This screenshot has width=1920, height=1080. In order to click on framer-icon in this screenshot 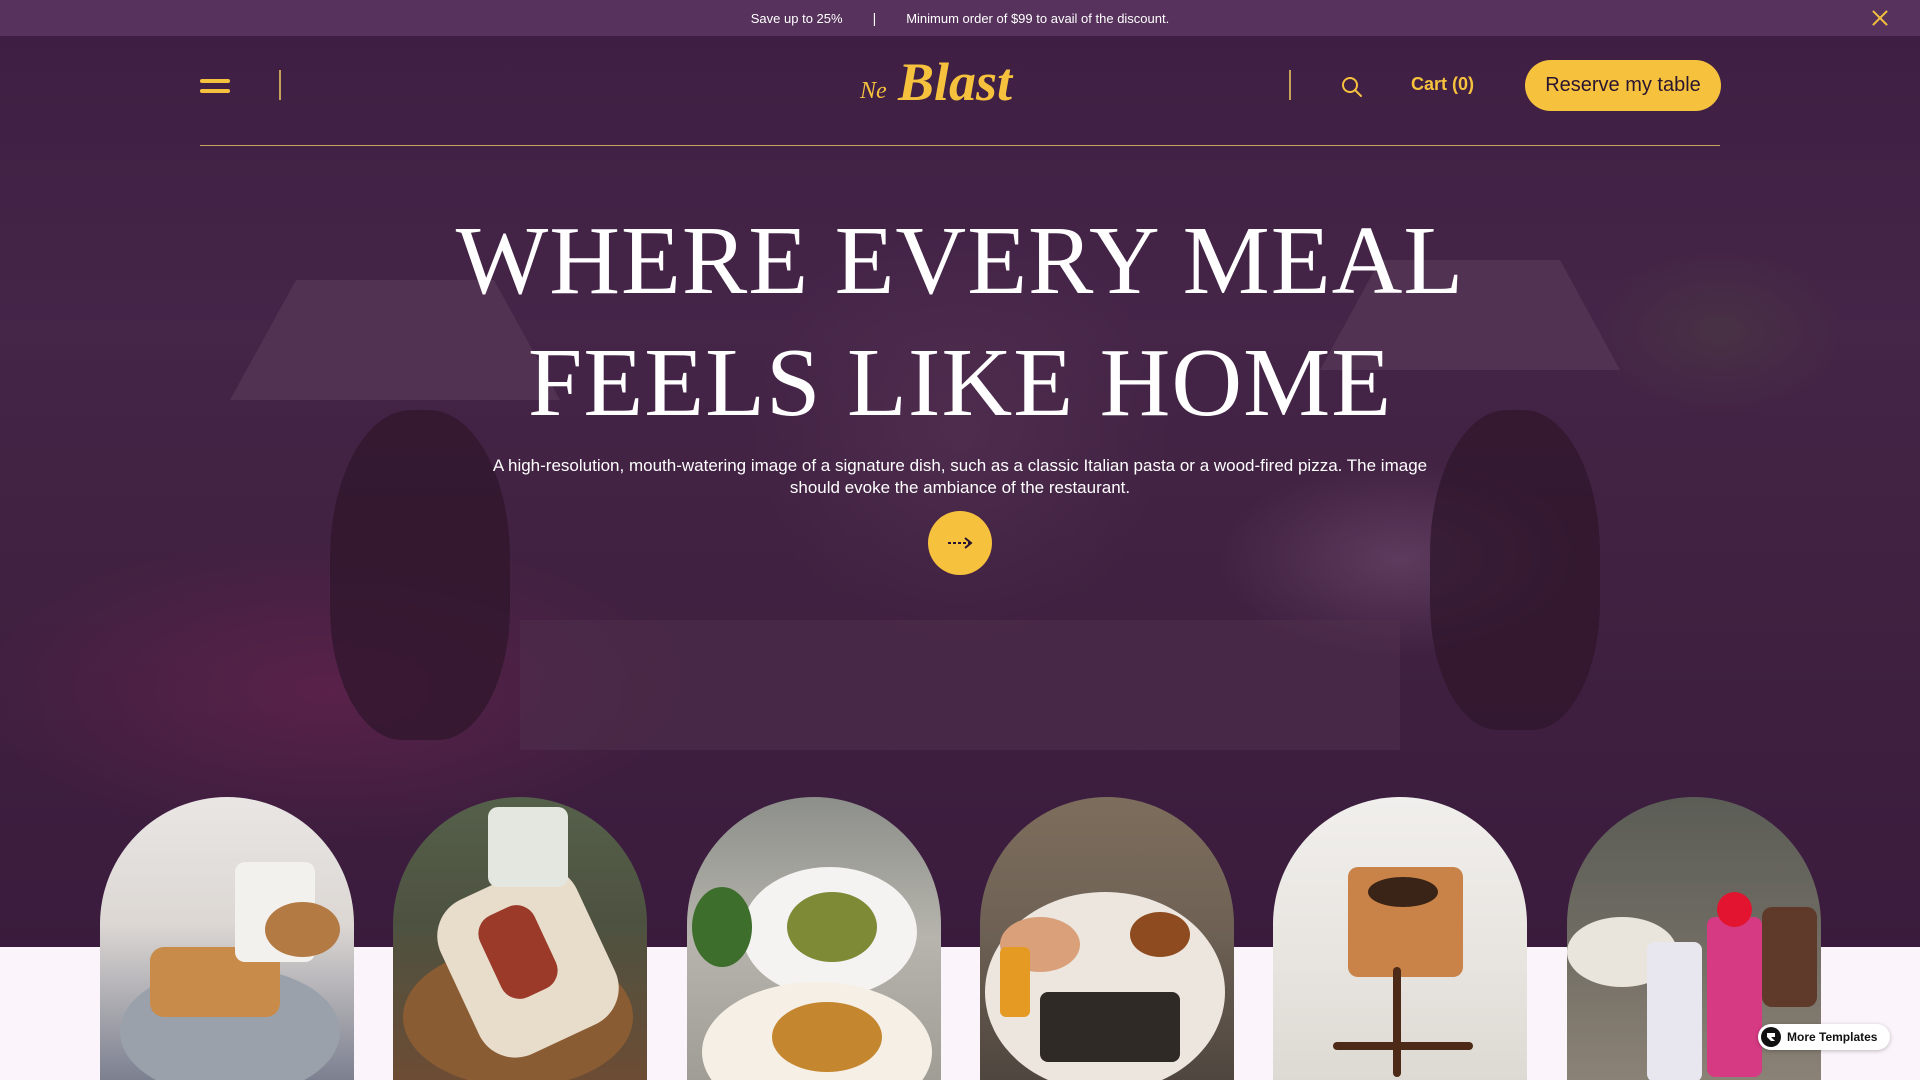, I will do `click(1771, 1037)`.